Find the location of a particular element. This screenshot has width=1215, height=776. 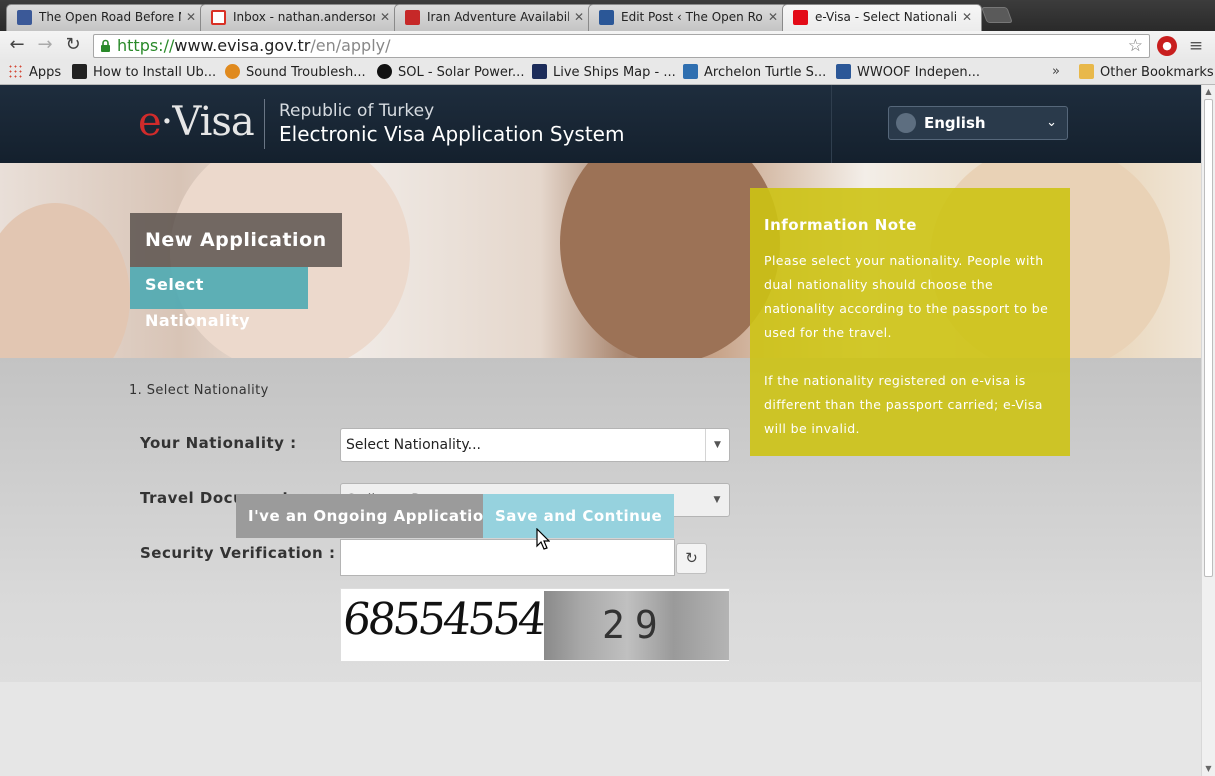

scroll-down-arrow-icon: ▼ is located at coordinates (1208, 769).